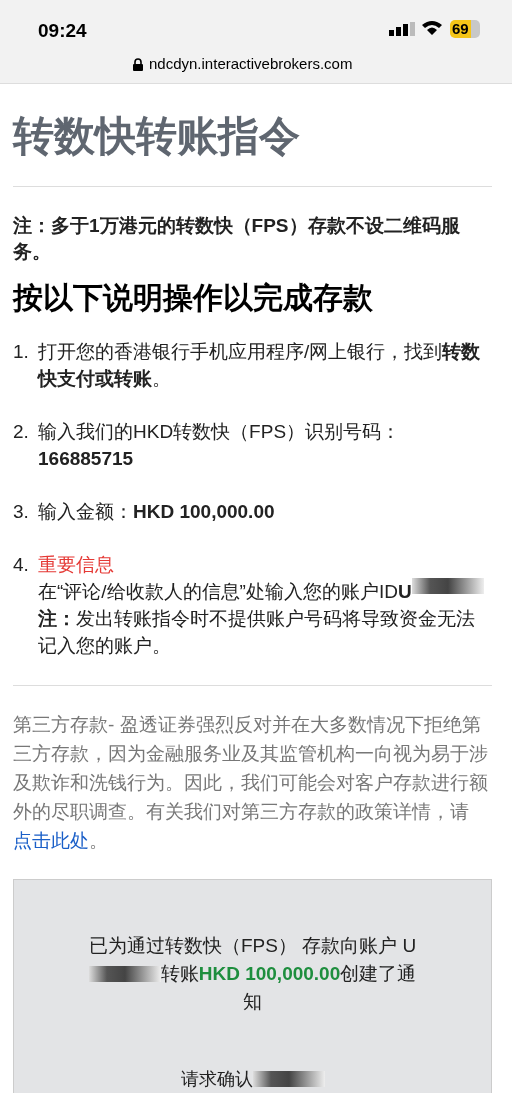 This screenshot has width=512, height=1093. I want to click on third-party-text: 第三方存款- 盈透证券强烈反对并在大多数情况下拒绝第三方存款，因为金融服务业及其监管机构一向视为易于涉及欺诈和洗钱行为。因此，我们可能会对客户存款进行额外的尽职调查。有关我们对第三方存款的政策详情，请 点击此处。, so click(250, 782).